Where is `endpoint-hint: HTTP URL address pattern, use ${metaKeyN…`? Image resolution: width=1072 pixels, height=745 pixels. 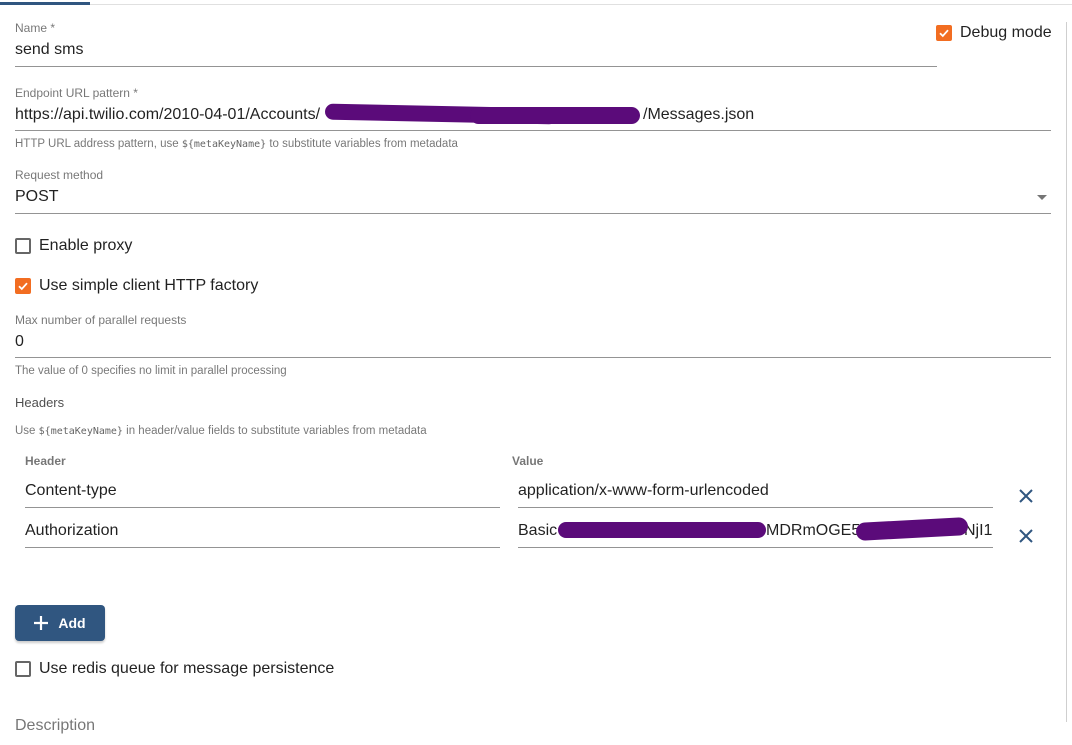 endpoint-hint: HTTP URL address pattern, use ${metaKeyN… is located at coordinates (236, 144).